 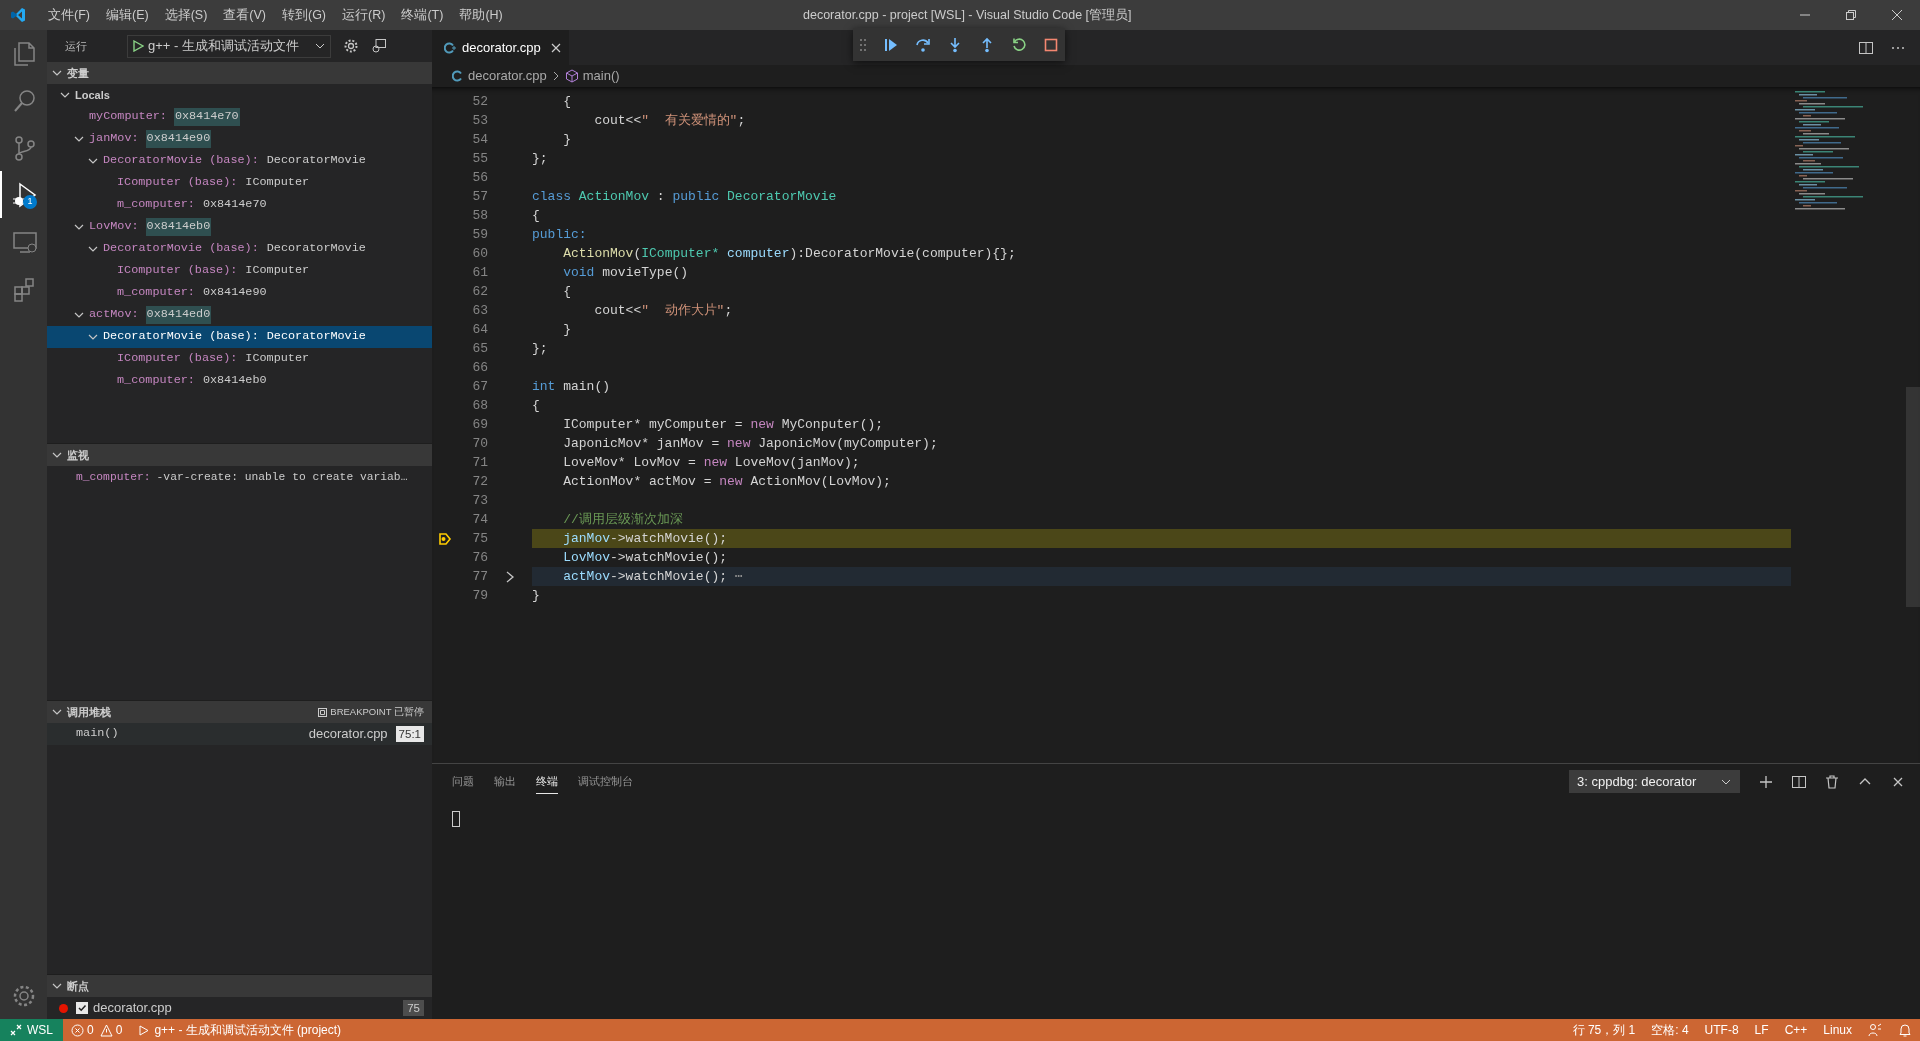 I want to click on line-number: 62, so click(x=479, y=291).